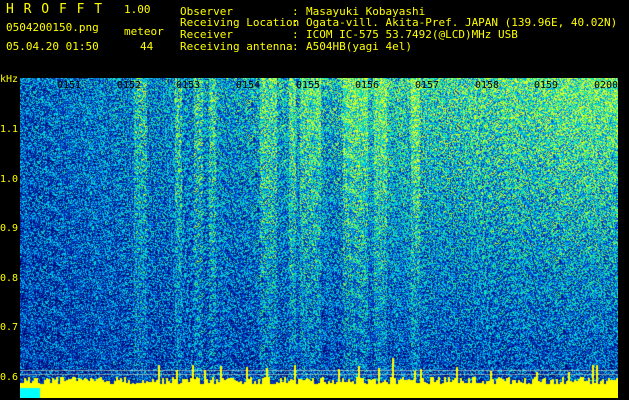 This screenshot has height=400, width=629. I want to click on info-receiver-sep: :, so click(295, 34).